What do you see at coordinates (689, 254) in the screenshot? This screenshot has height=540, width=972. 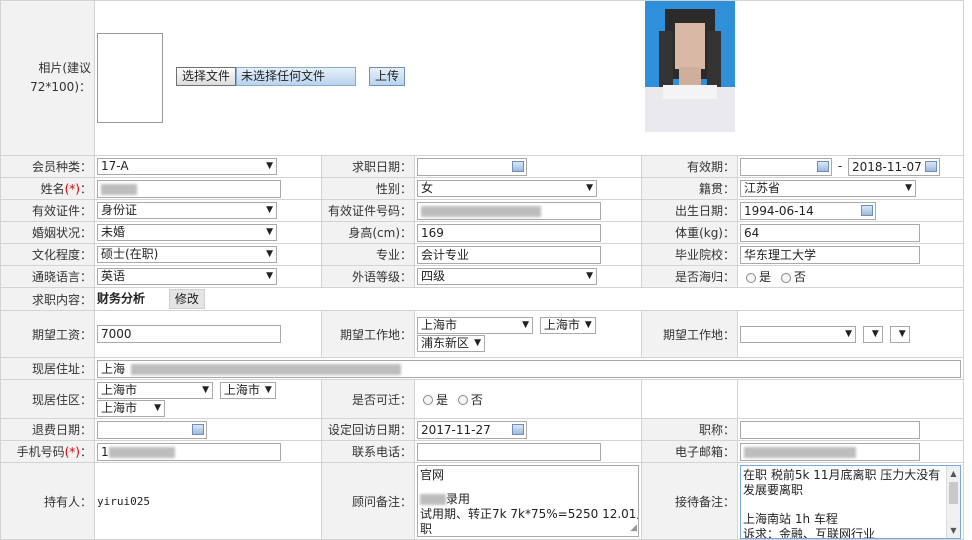 I see `school-label: 毕业院校：` at bounding box center [689, 254].